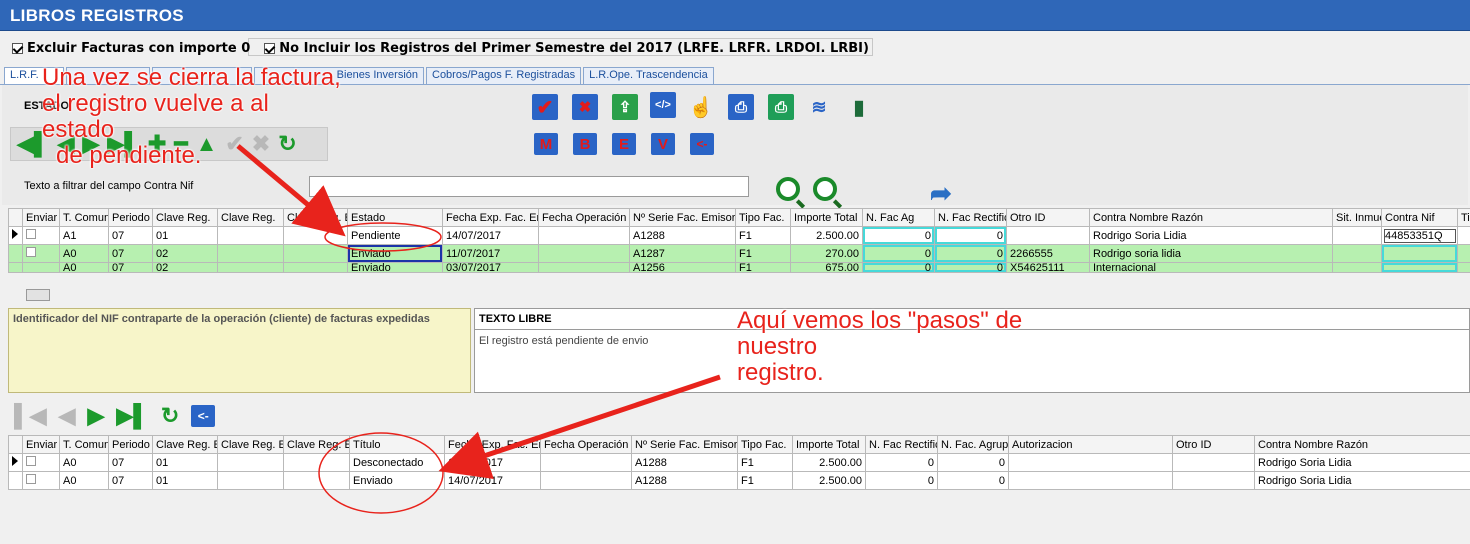 The width and height of the screenshot is (1470, 544). I want to click on titulo-cell: Desconectado, so click(397, 462).